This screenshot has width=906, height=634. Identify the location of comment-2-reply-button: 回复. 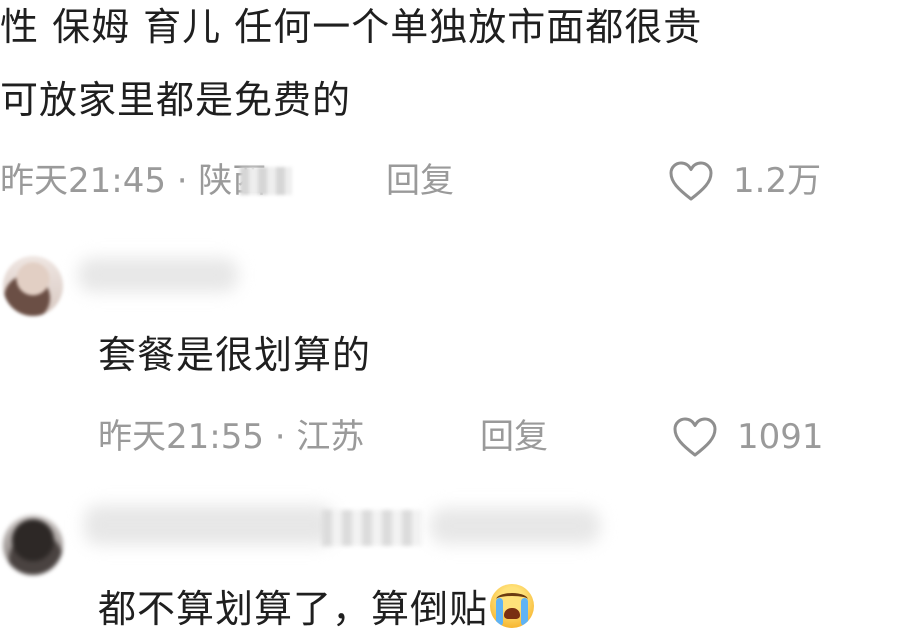
(514, 437).